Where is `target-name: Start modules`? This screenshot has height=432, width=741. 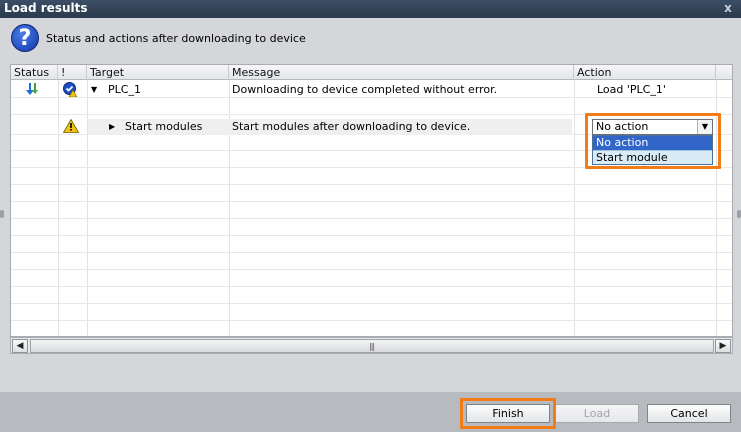 target-name: Start modules is located at coordinates (164, 126).